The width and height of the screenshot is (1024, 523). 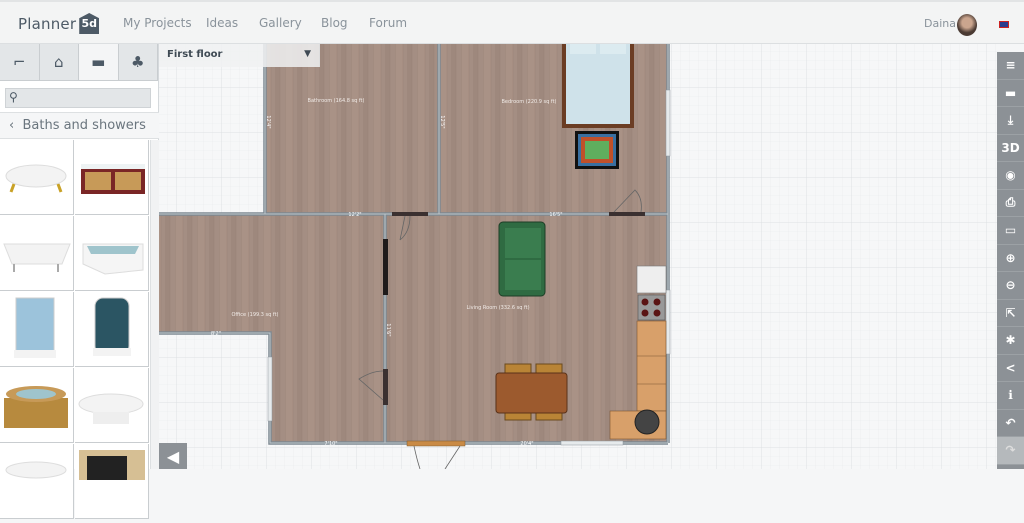 What do you see at coordinates (13, 97) in the screenshot?
I see `search-icon: ⚲` at bounding box center [13, 97].